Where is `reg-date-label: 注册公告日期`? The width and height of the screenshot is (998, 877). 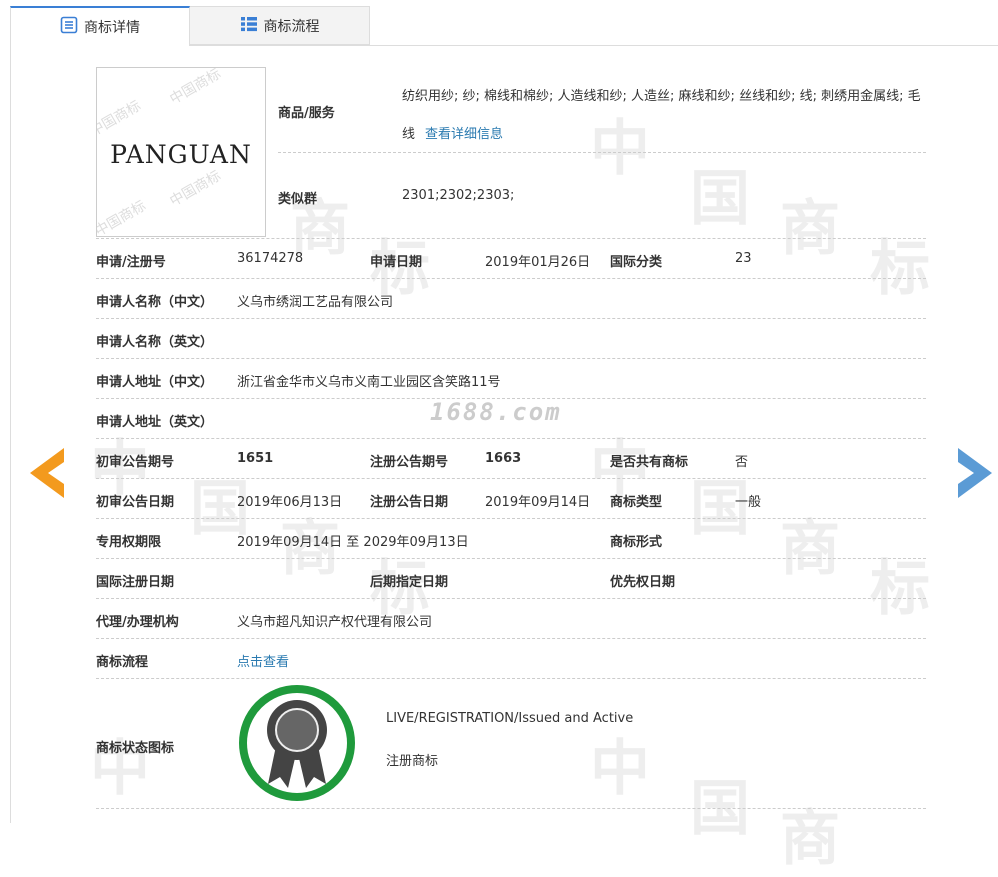
reg-date-label: 注册公告日期 is located at coordinates (409, 502).